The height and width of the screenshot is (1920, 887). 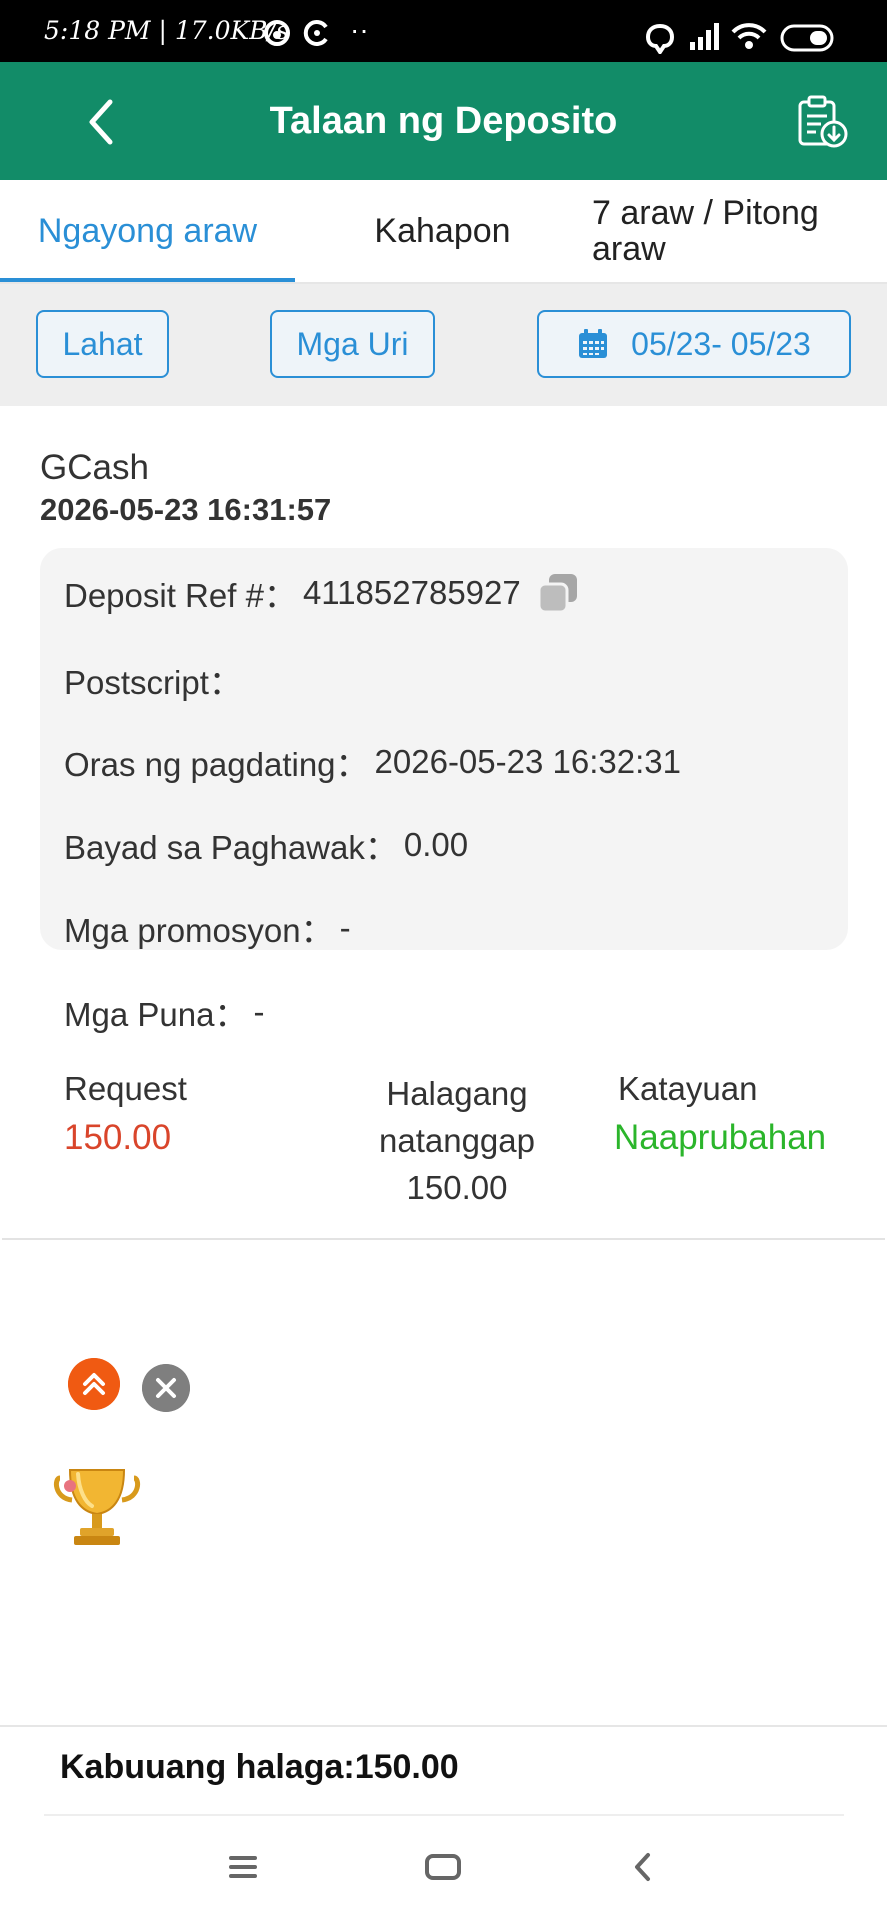 What do you see at coordinates (259, 1767) in the screenshot?
I see `total-amount: Kabuuang halaga:150.00` at bounding box center [259, 1767].